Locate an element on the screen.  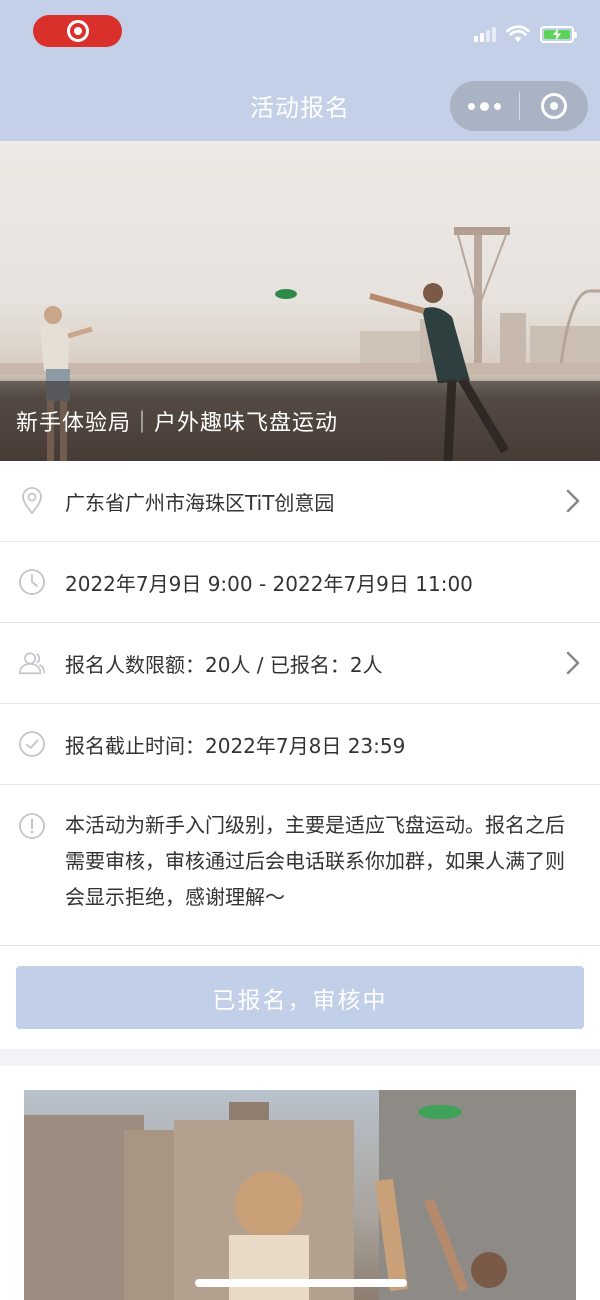
location-row: 广东省广州市海珠区TiT创意园 is located at coordinates (300, 501).